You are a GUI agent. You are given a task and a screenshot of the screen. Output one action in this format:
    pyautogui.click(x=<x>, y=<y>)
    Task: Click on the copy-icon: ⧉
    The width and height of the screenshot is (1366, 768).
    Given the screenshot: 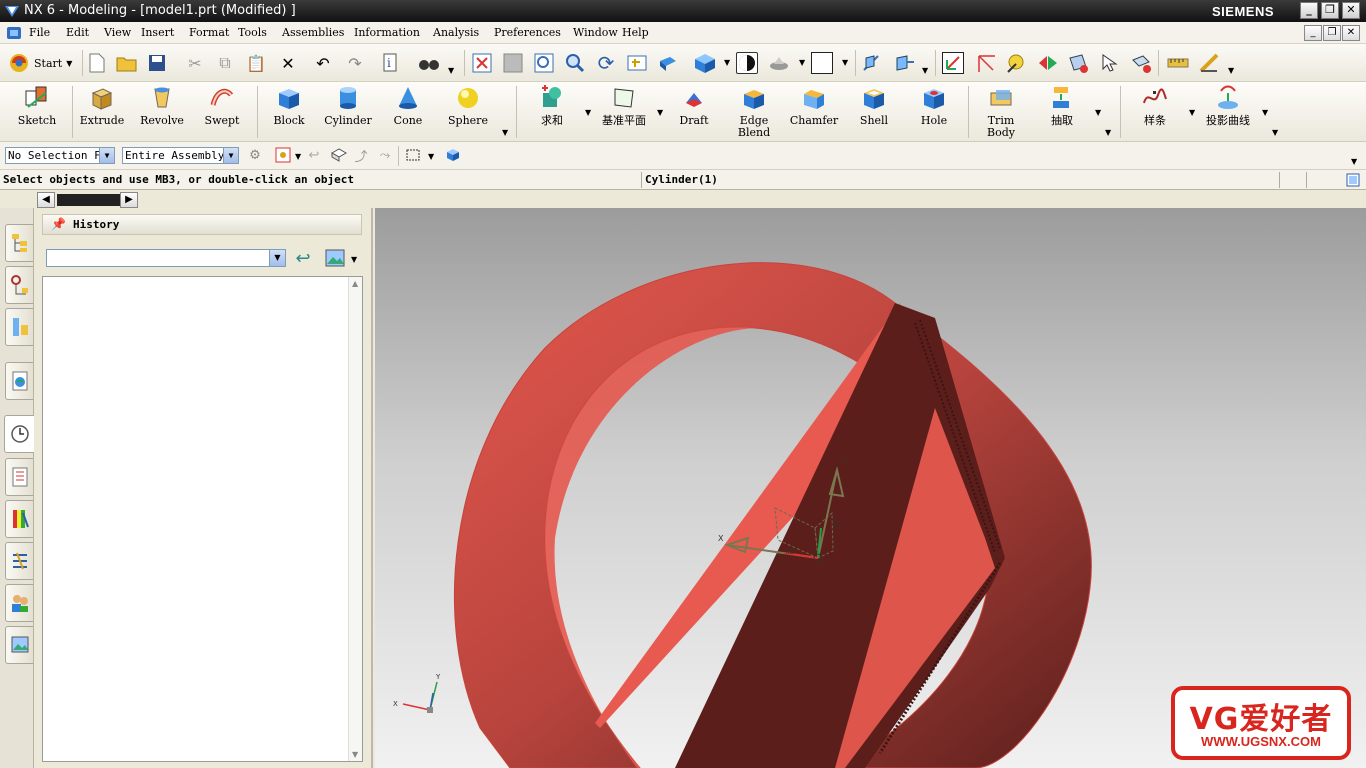 What is the action you would take?
    pyautogui.click(x=225, y=63)
    